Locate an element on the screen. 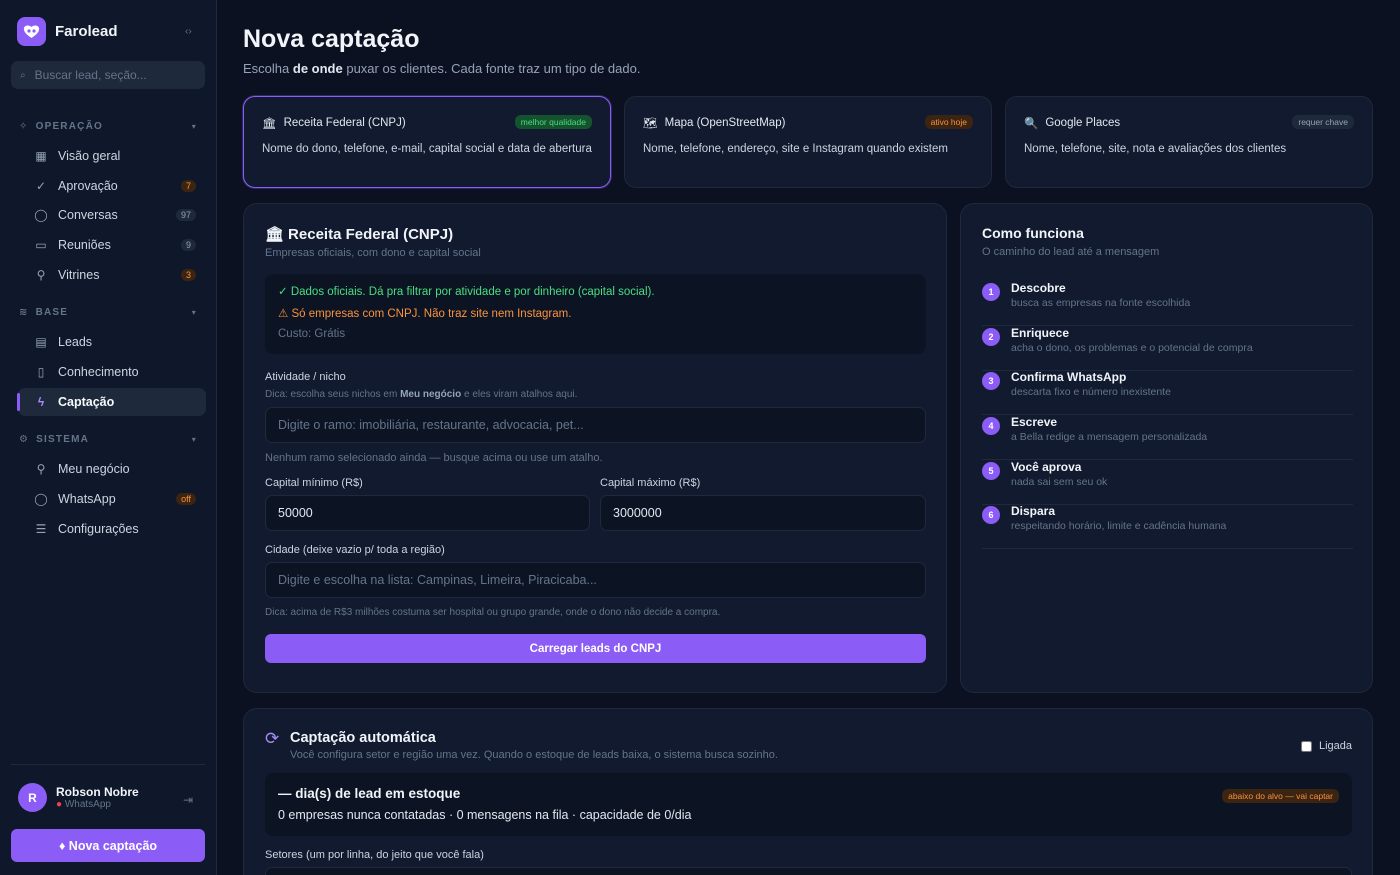 The height and width of the screenshot is (875, 1400). atividade-label: Atividade / nicho is located at coordinates (305, 377).